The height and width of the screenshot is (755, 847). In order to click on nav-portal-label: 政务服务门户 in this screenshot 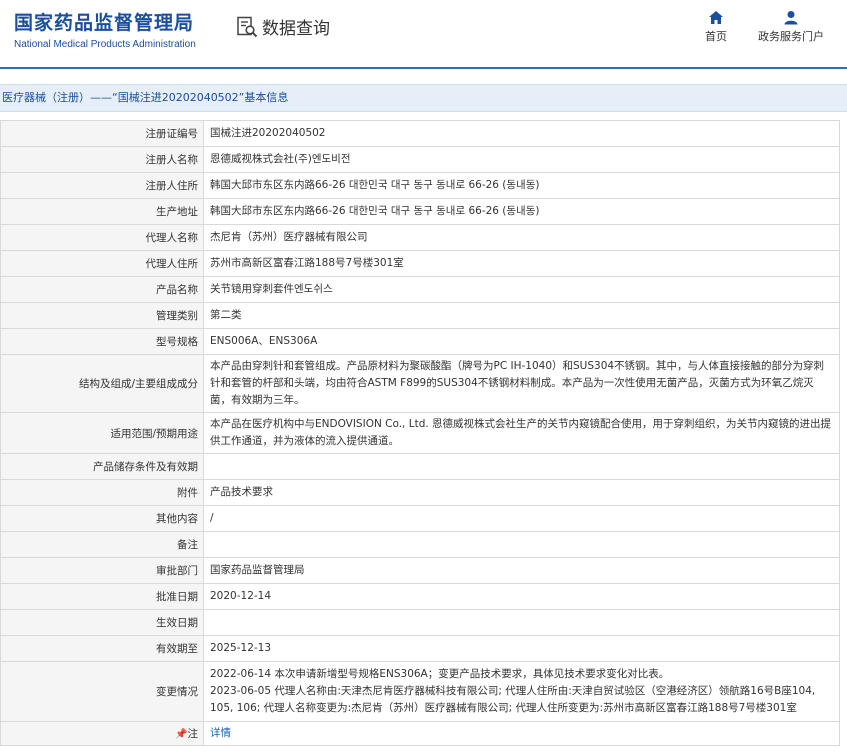, I will do `click(791, 36)`.